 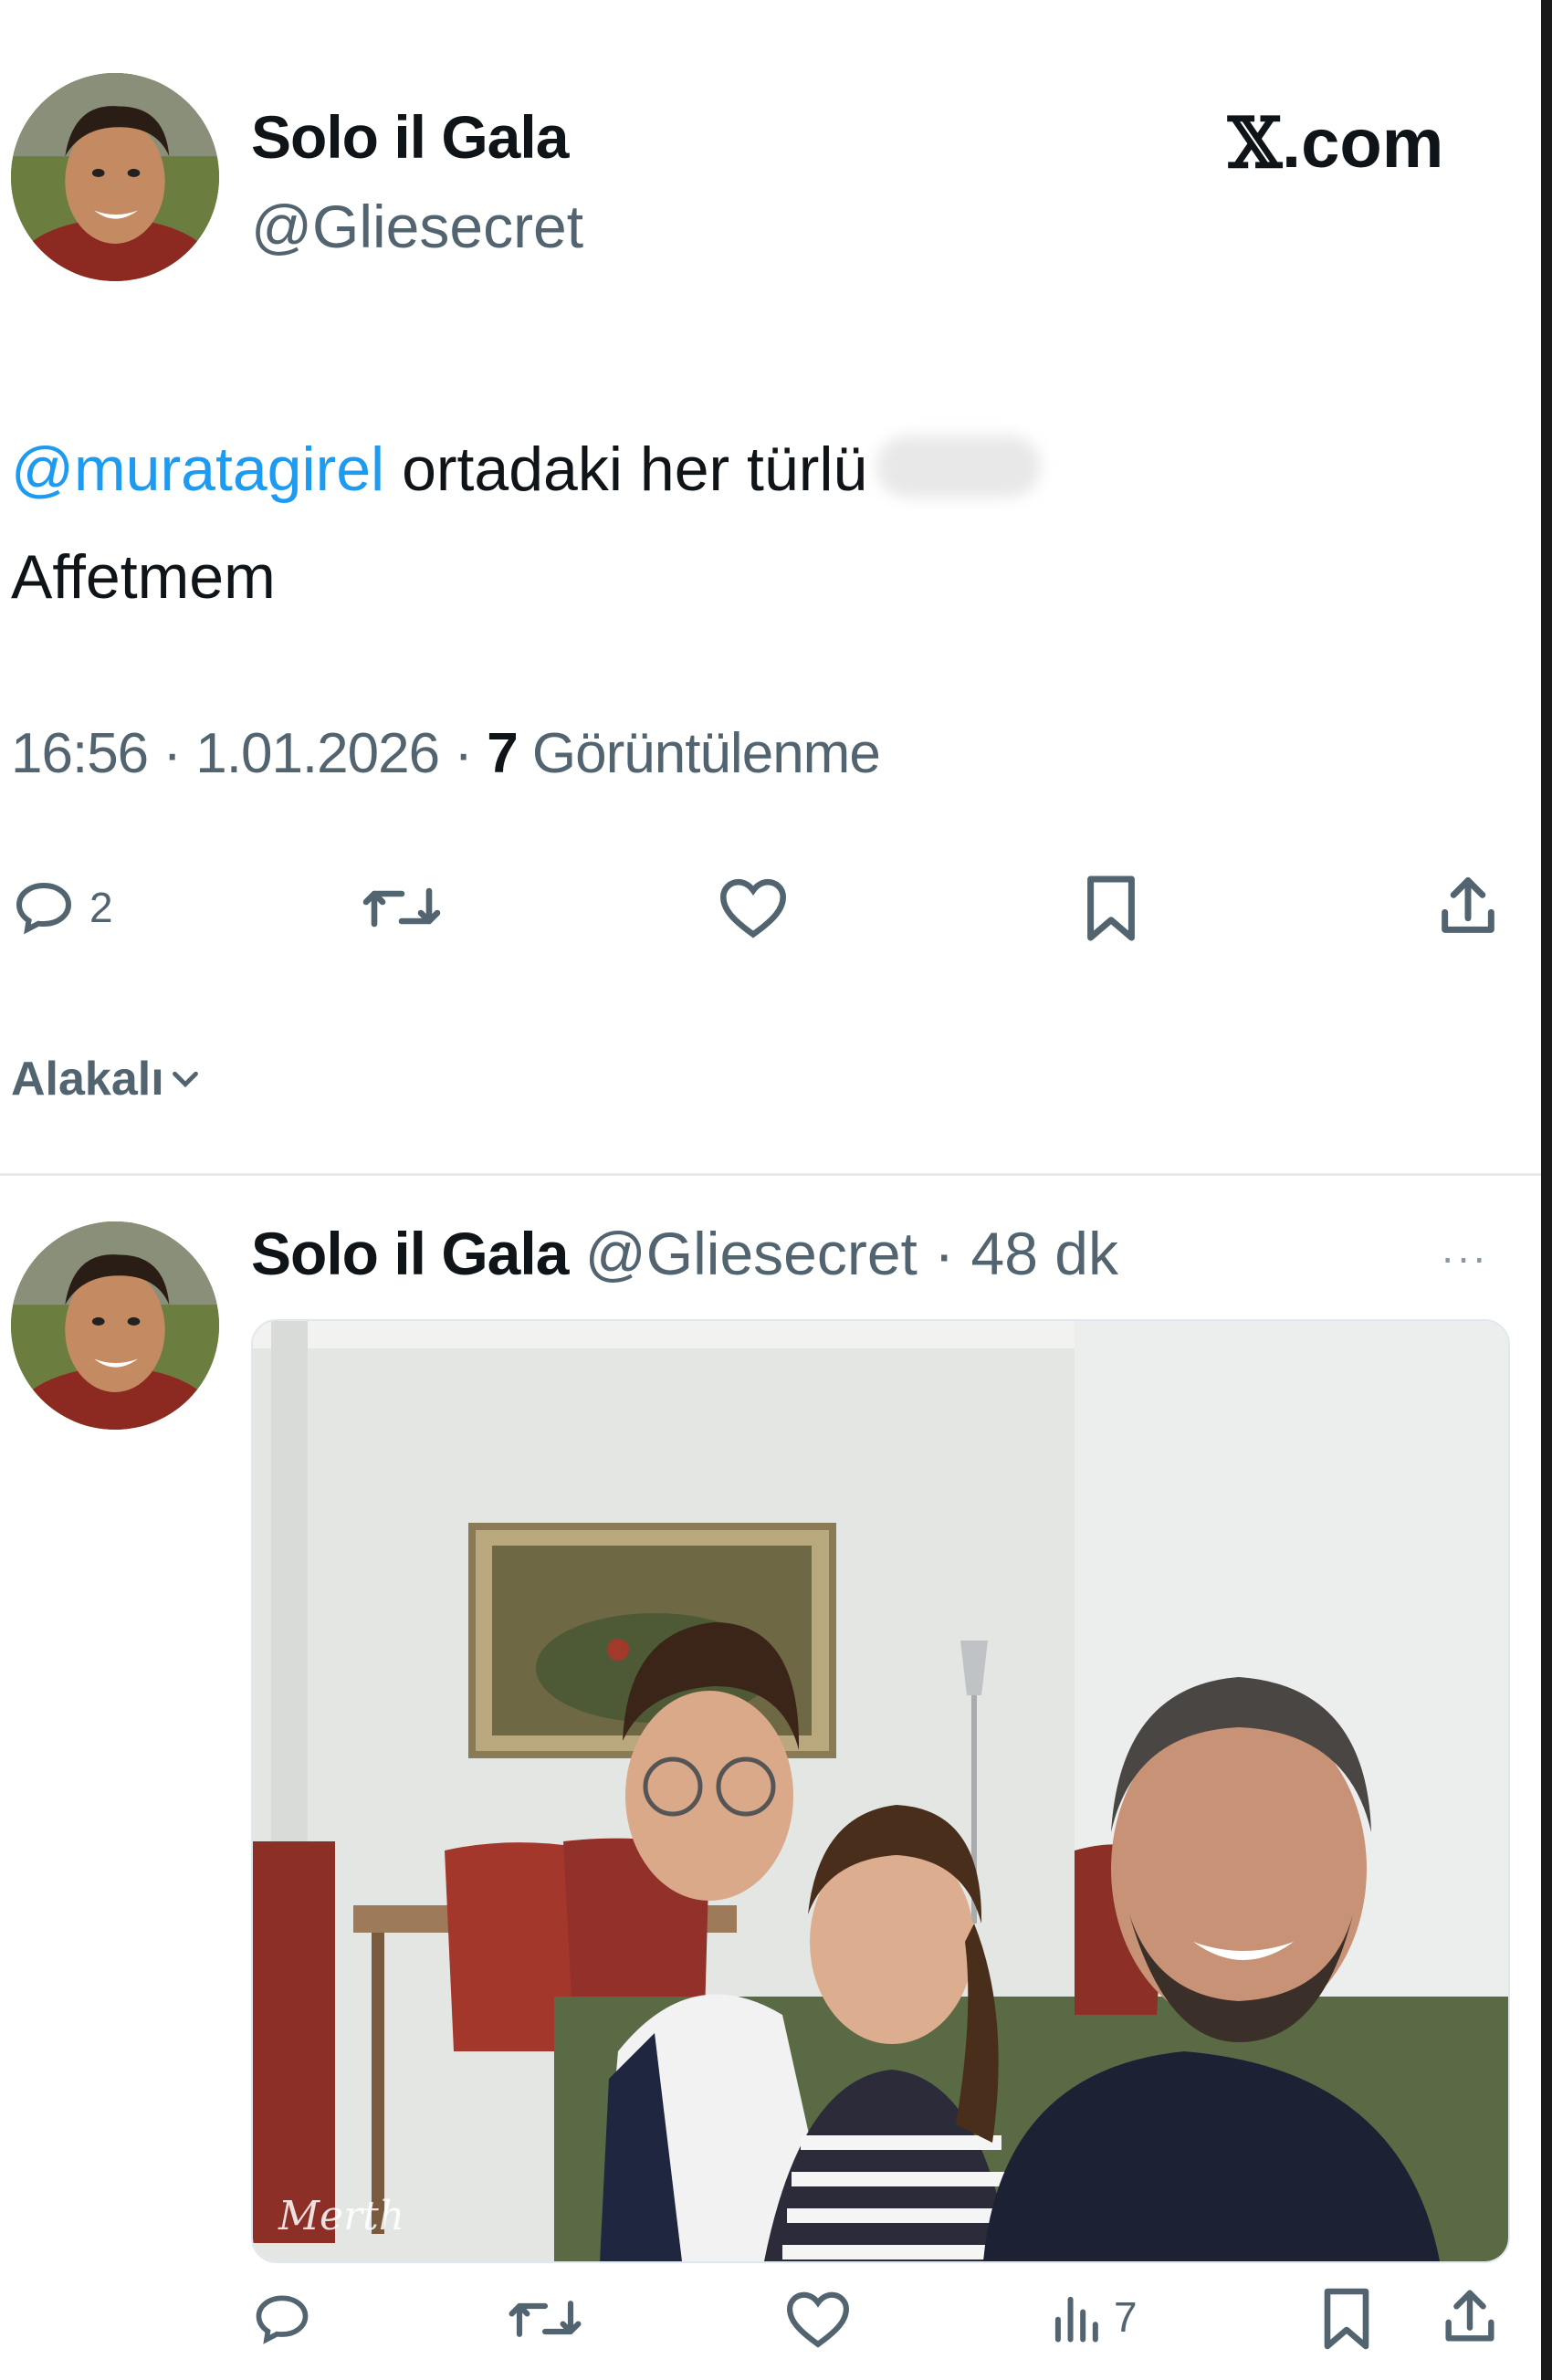 What do you see at coordinates (185, 1079) in the screenshot?
I see `chevron-down-icon` at bounding box center [185, 1079].